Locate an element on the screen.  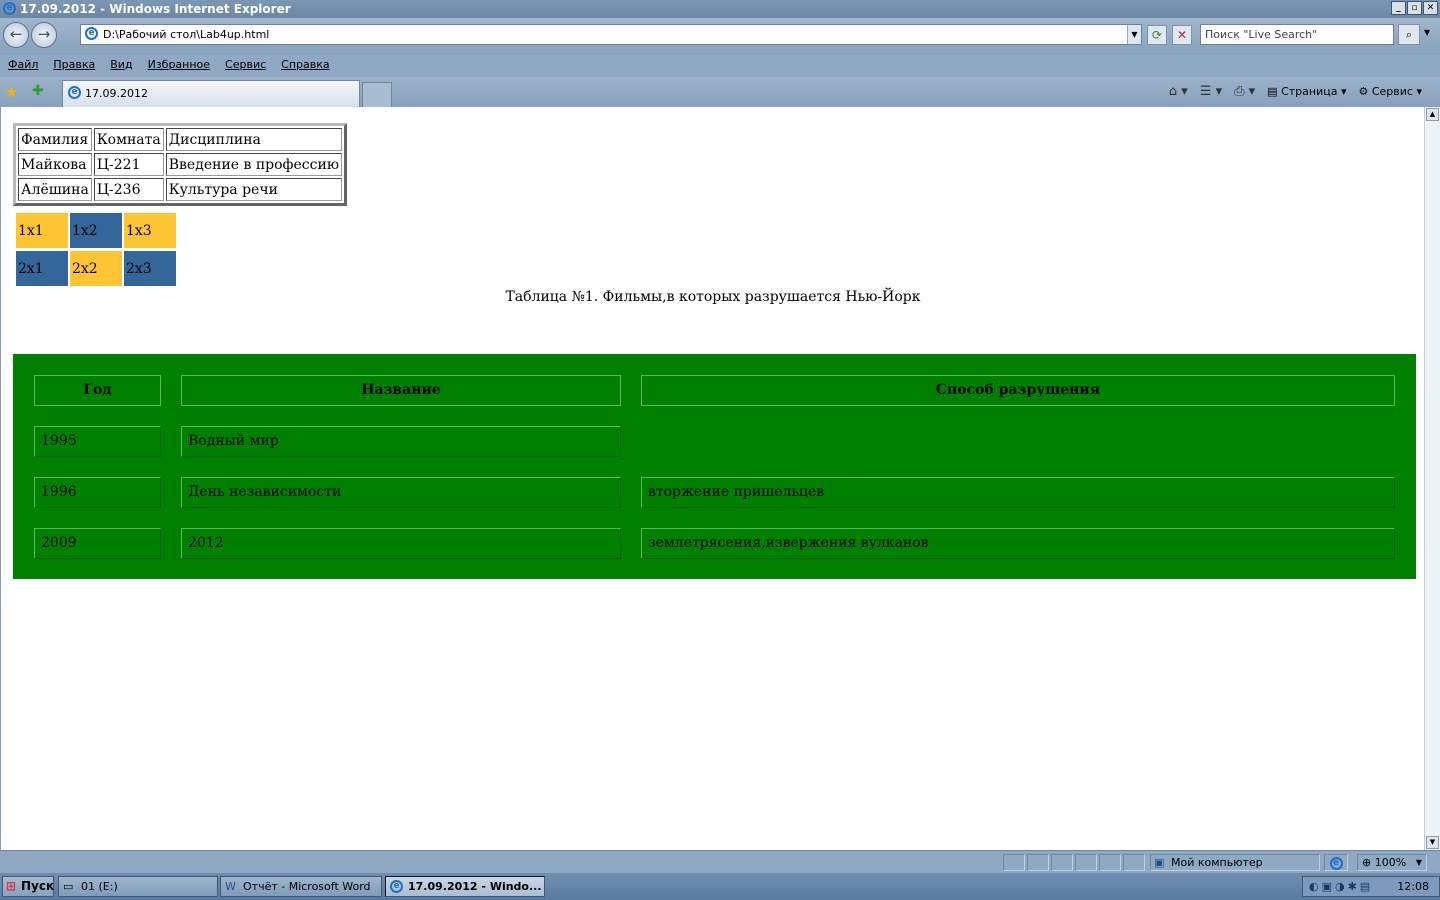
protected-mode-button: e is located at coordinates (1336, 862).